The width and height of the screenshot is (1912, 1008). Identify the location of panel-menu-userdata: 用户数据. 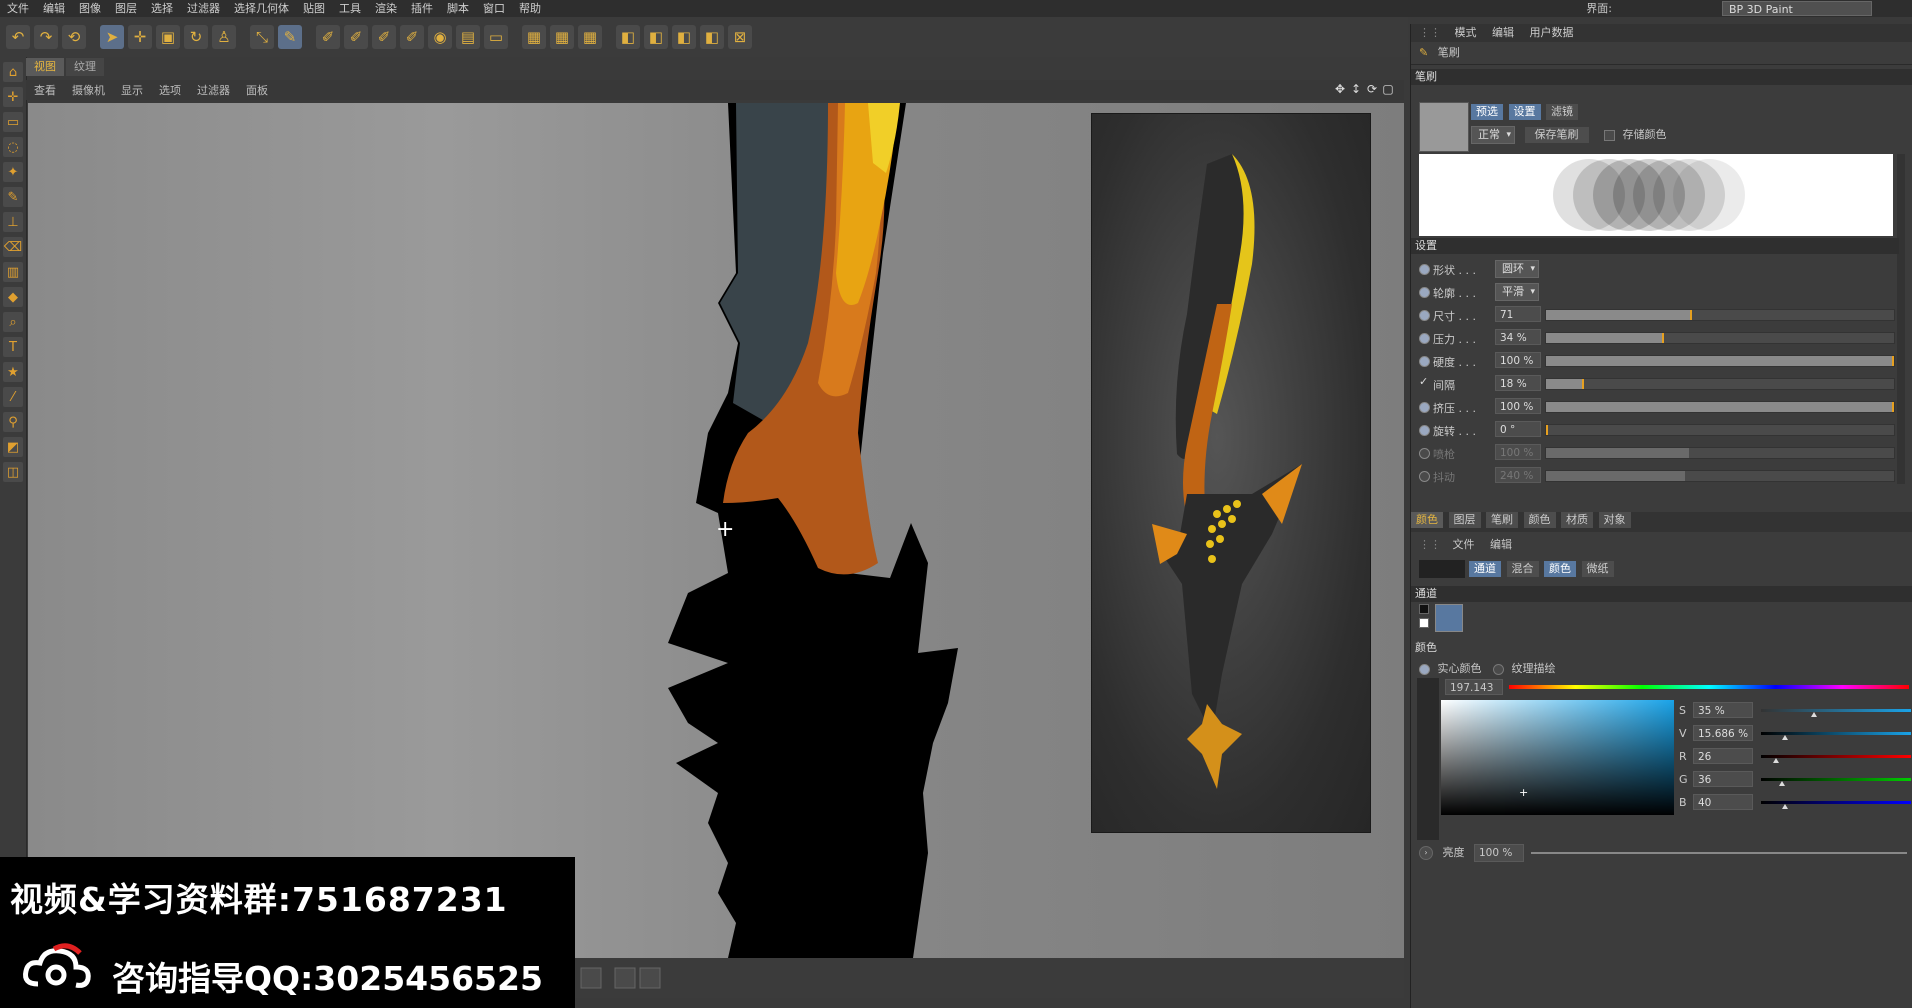
(1552, 32).